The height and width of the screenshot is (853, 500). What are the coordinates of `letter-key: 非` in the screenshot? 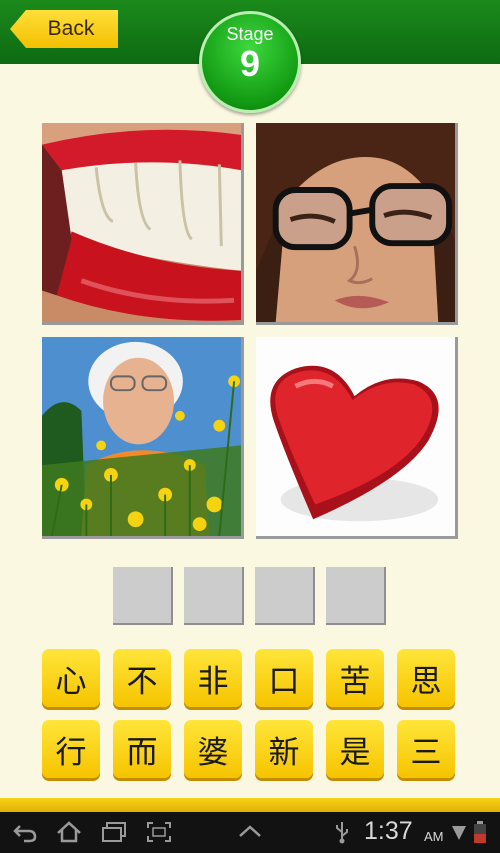 It's located at (213, 678).